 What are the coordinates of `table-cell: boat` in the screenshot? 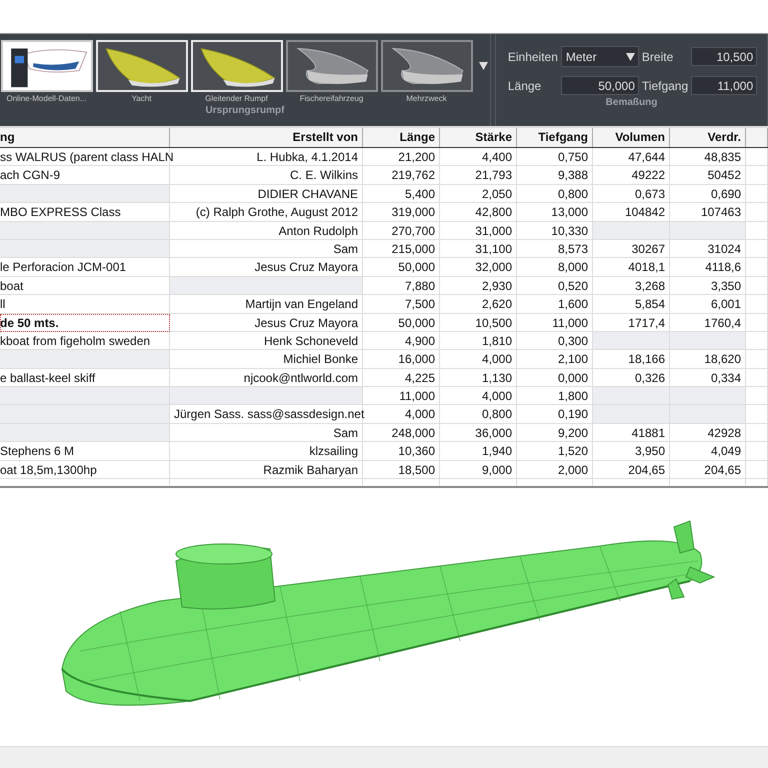 It's located at (85, 286).